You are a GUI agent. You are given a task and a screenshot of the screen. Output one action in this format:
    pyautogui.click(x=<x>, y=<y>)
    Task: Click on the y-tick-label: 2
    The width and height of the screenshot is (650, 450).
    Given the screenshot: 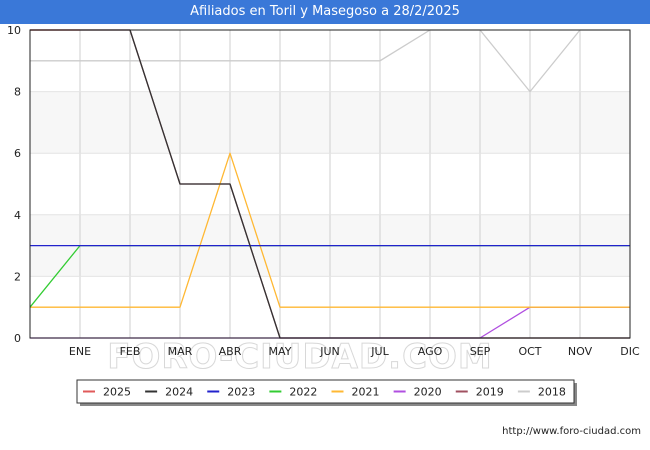 What is the action you would take?
    pyautogui.click(x=17, y=276)
    